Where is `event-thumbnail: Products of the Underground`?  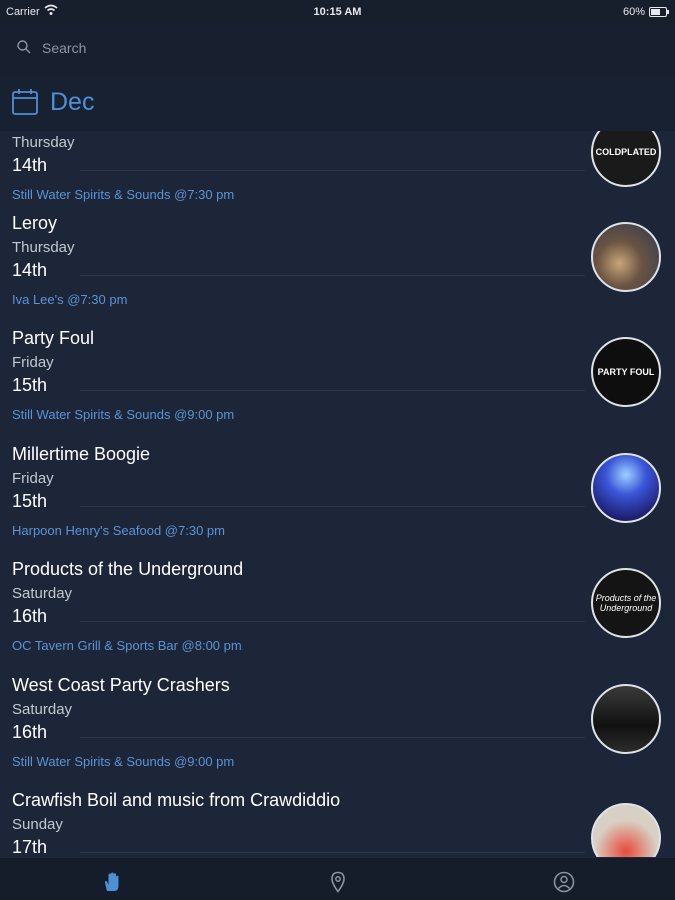
event-thumbnail: Products of the Underground is located at coordinates (626, 603).